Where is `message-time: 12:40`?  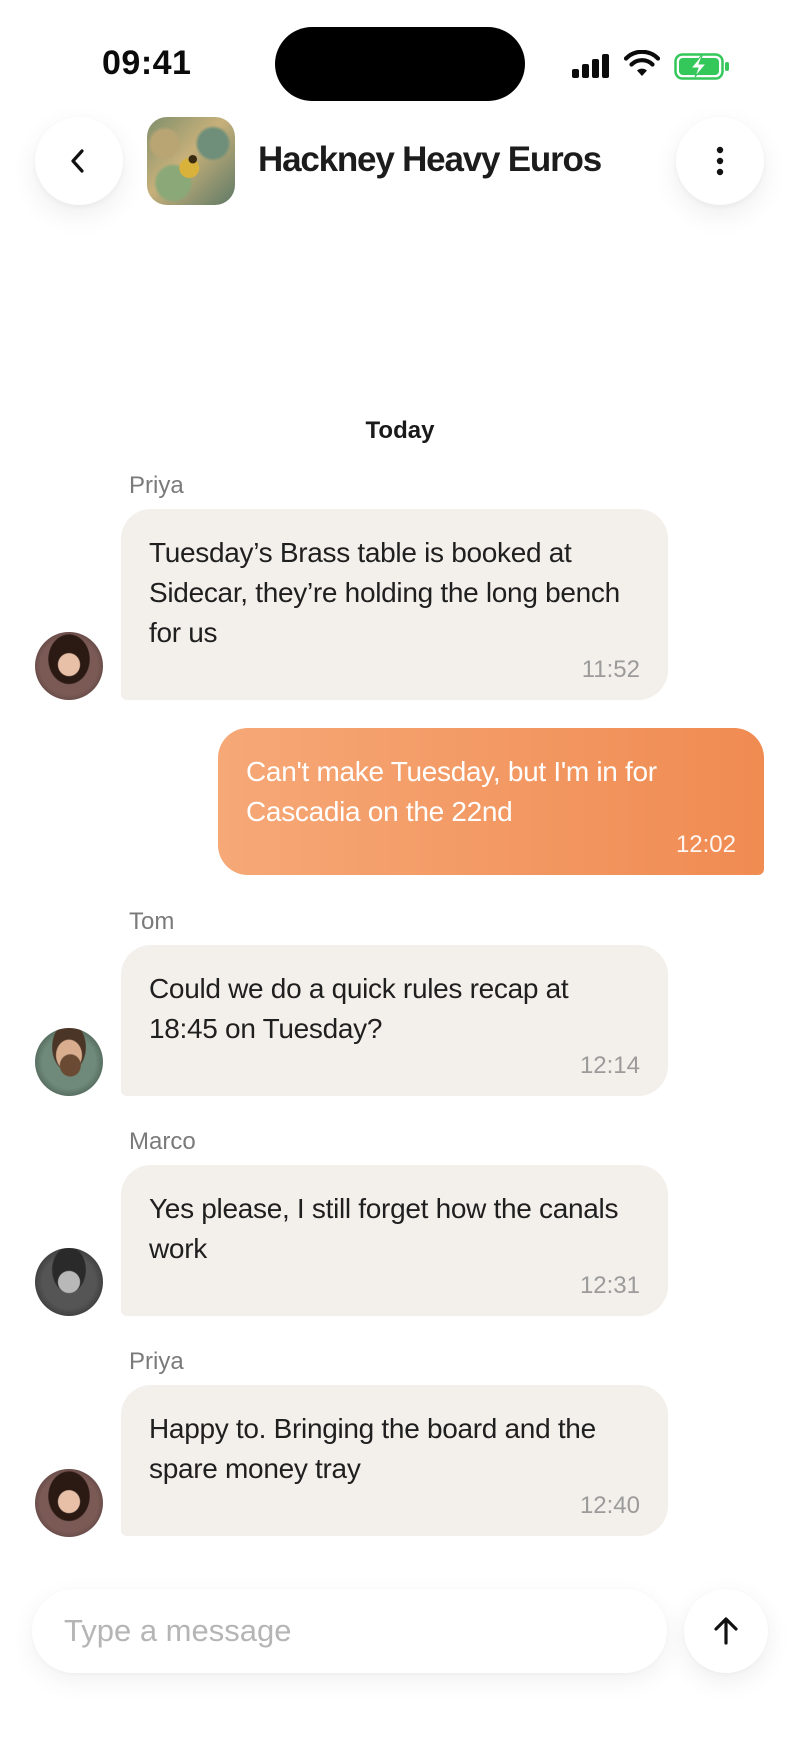
message-time: 12:40 is located at coordinates (609, 1505).